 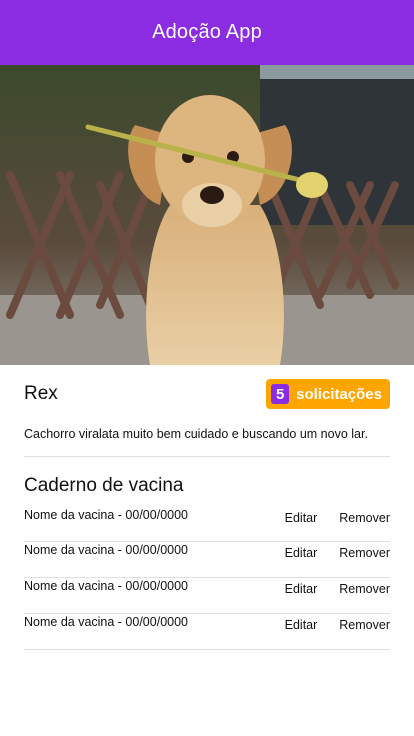 I want to click on pet-header: Rex 5 solicitações, so click(x=207, y=394).